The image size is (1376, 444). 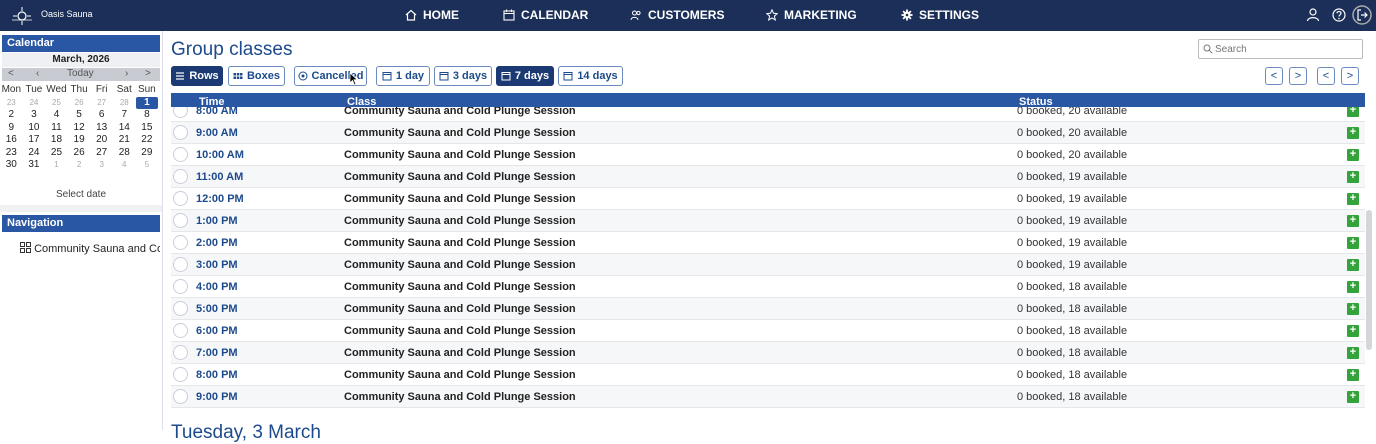 What do you see at coordinates (11, 165) in the screenshot?
I see `calendar-day: 30` at bounding box center [11, 165].